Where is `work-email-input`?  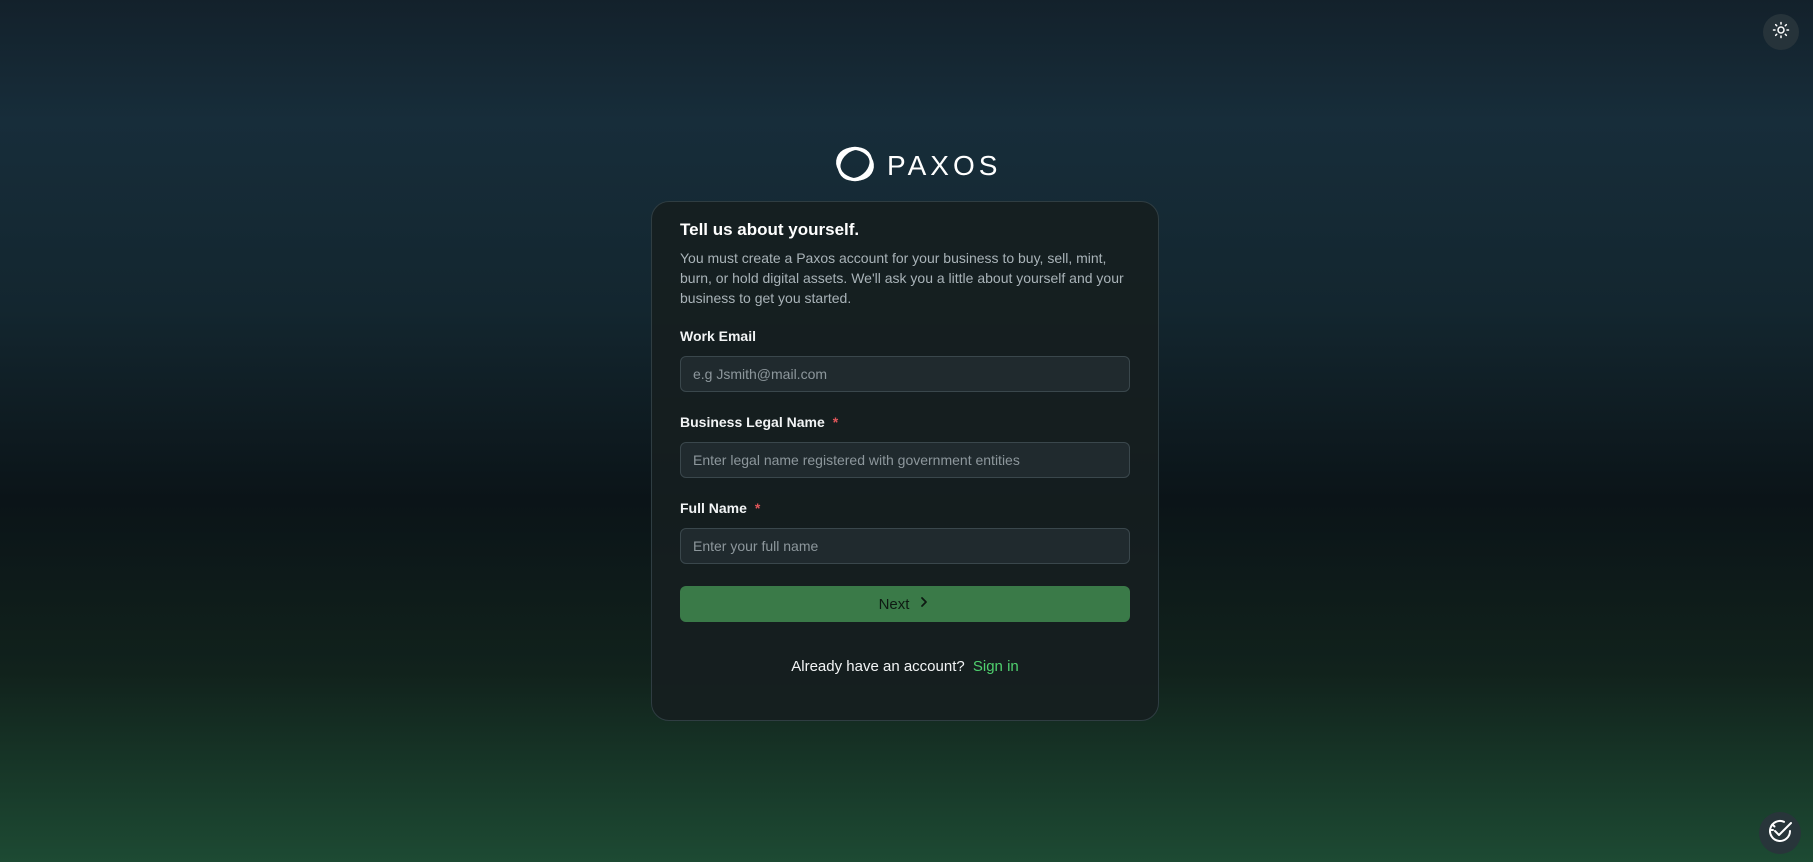
work-email-input is located at coordinates (905, 374).